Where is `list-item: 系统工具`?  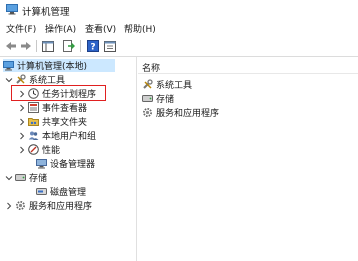
list-item: 系统工具 is located at coordinates (167, 84).